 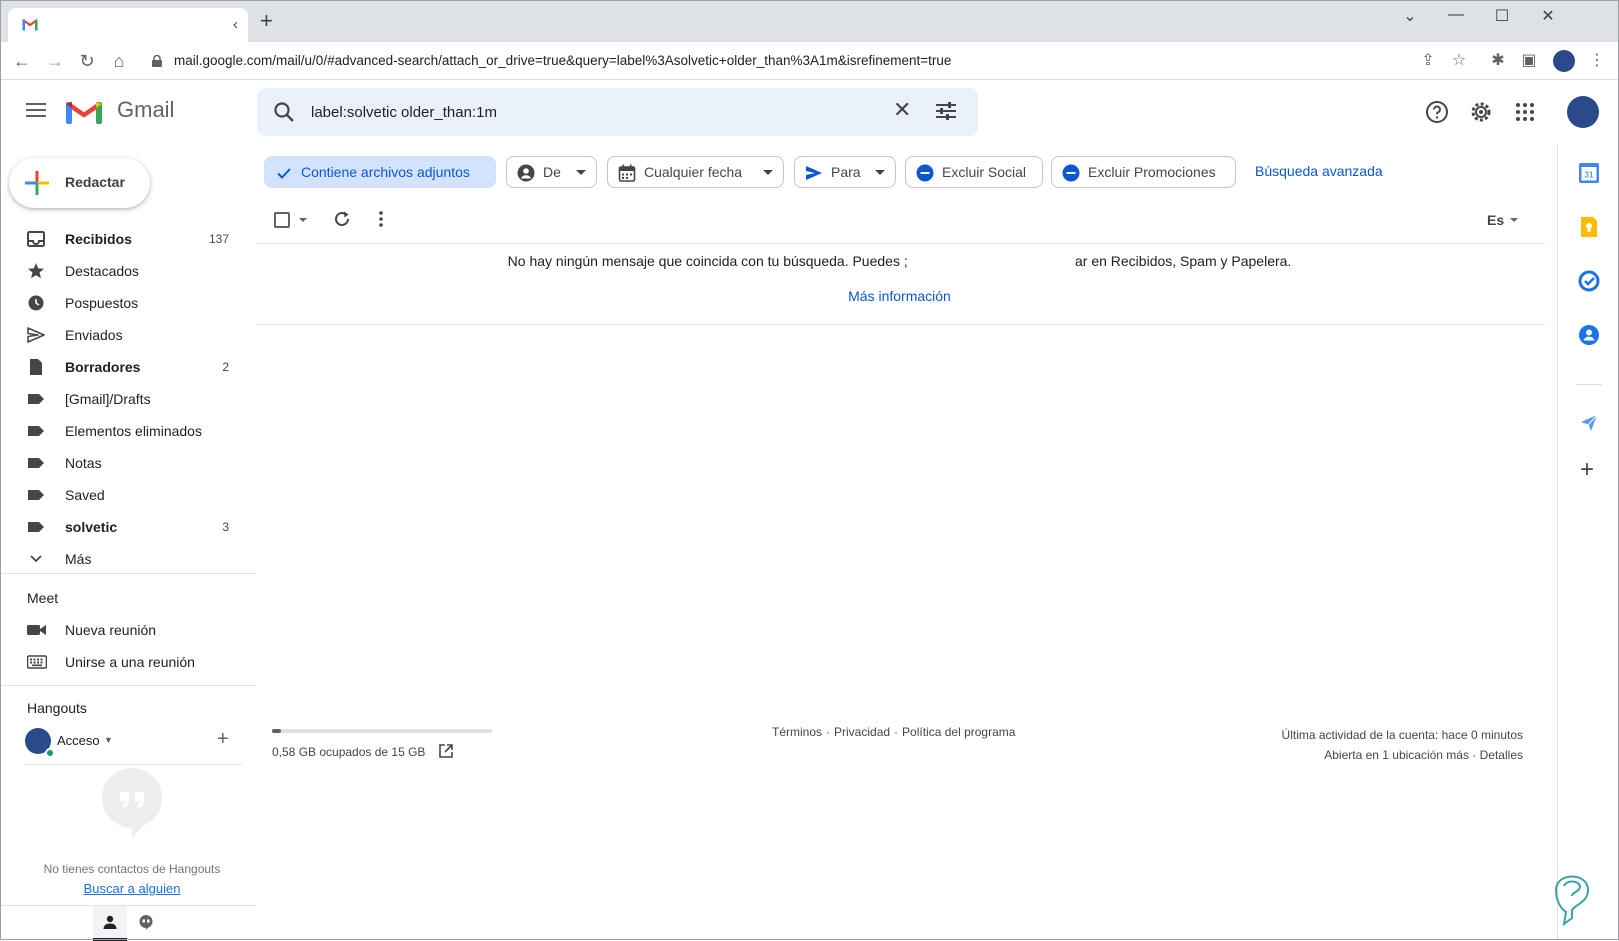 I want to click on clock-icon, so click(x=36, y=303).